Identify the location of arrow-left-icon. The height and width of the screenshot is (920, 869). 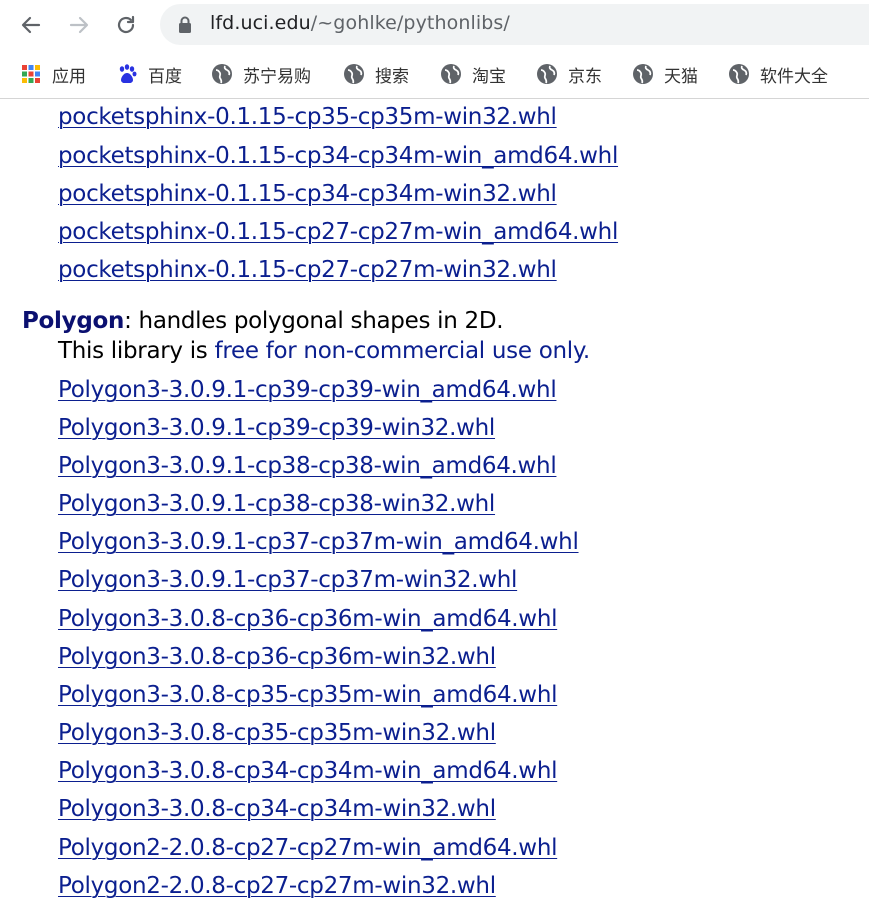
(31, 25).